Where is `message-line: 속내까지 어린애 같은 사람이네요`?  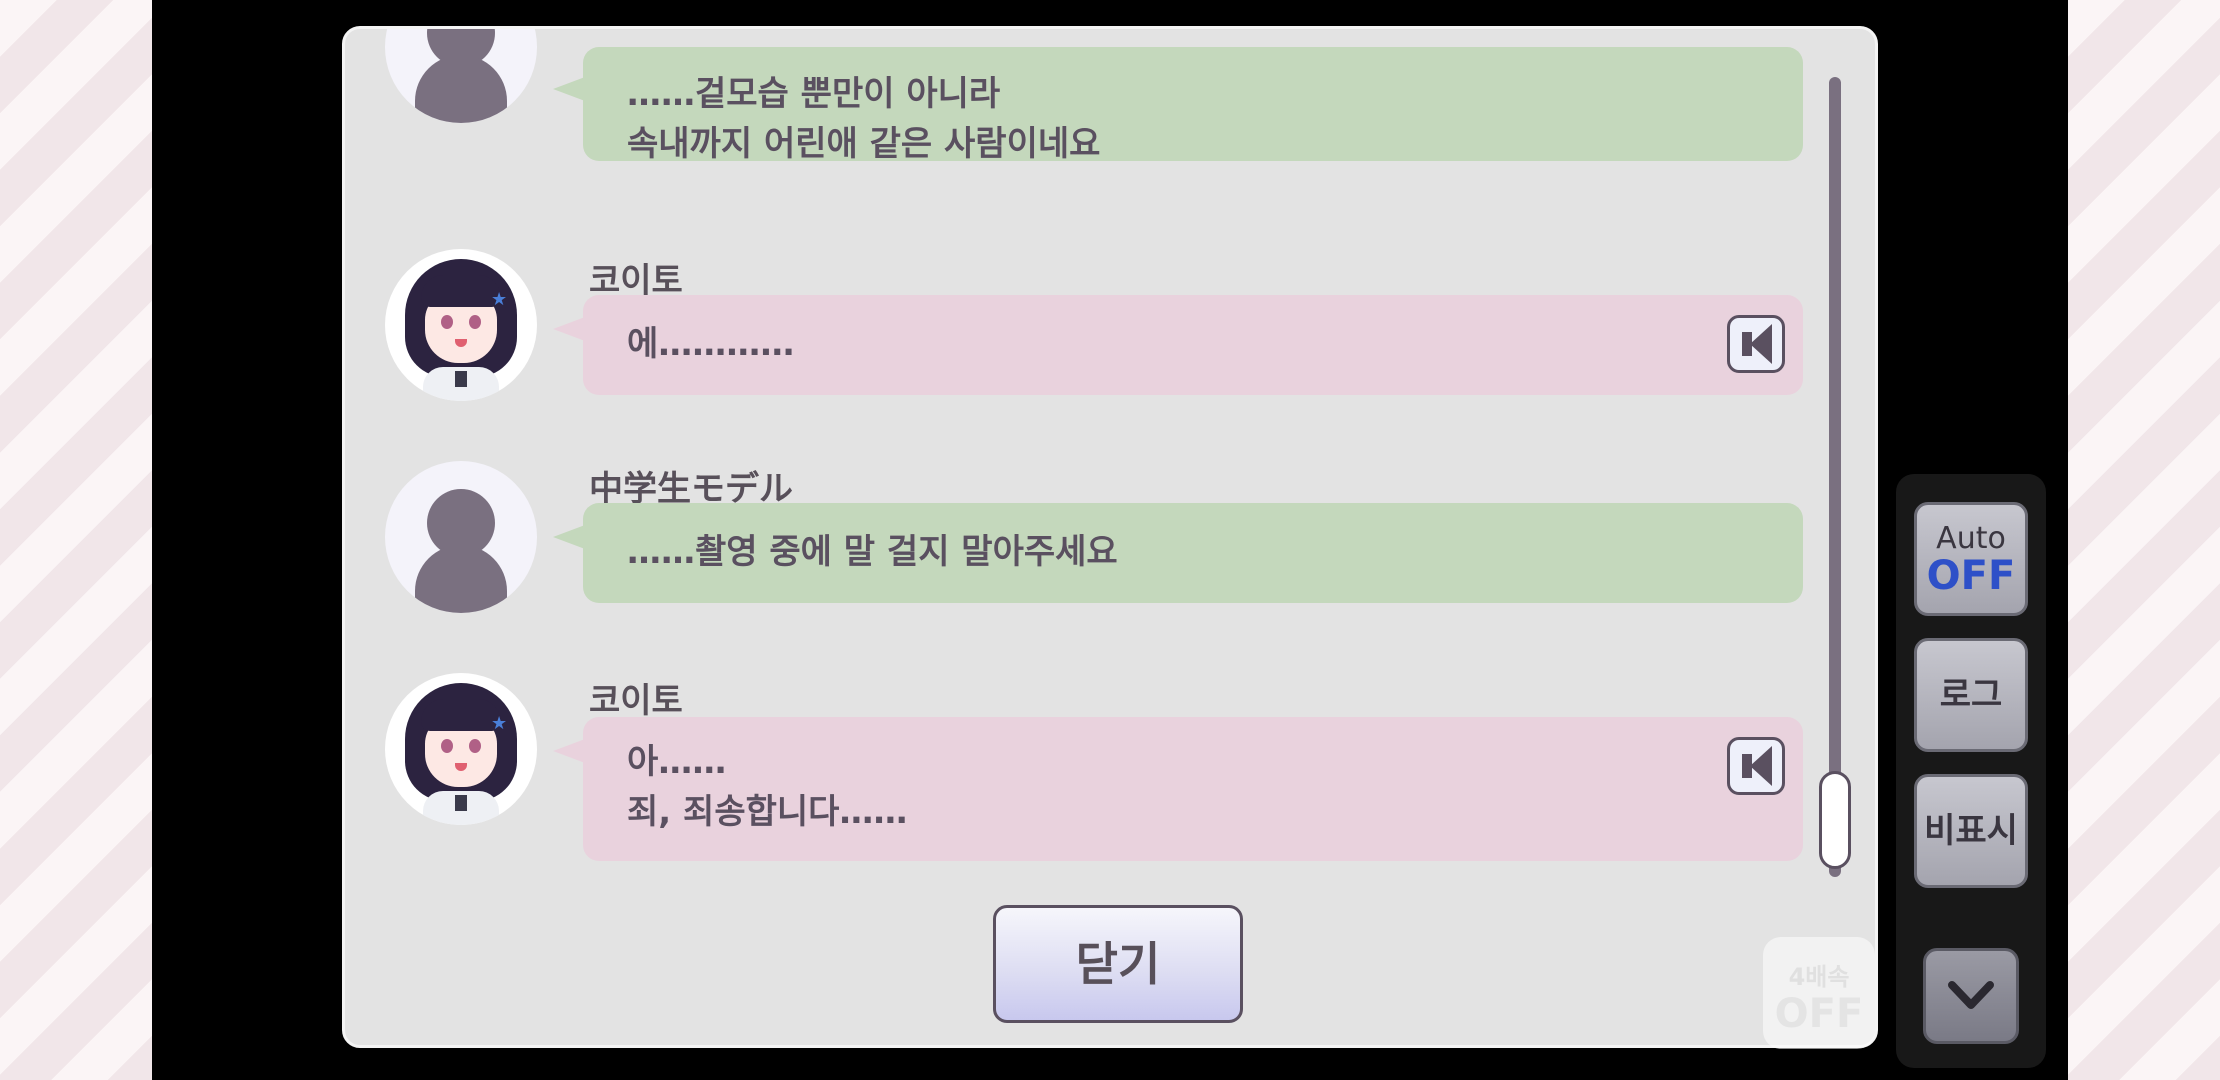
message-line: 속내까지 어린애 같은 사람이네요 is located at coordinates (864, 144).